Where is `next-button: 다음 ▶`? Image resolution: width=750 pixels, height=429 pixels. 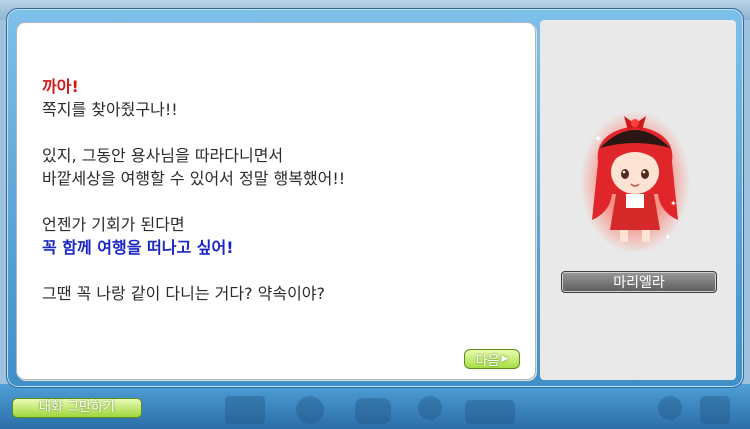 next-button: 다음 ▶ is located at coordinates (492, 359).